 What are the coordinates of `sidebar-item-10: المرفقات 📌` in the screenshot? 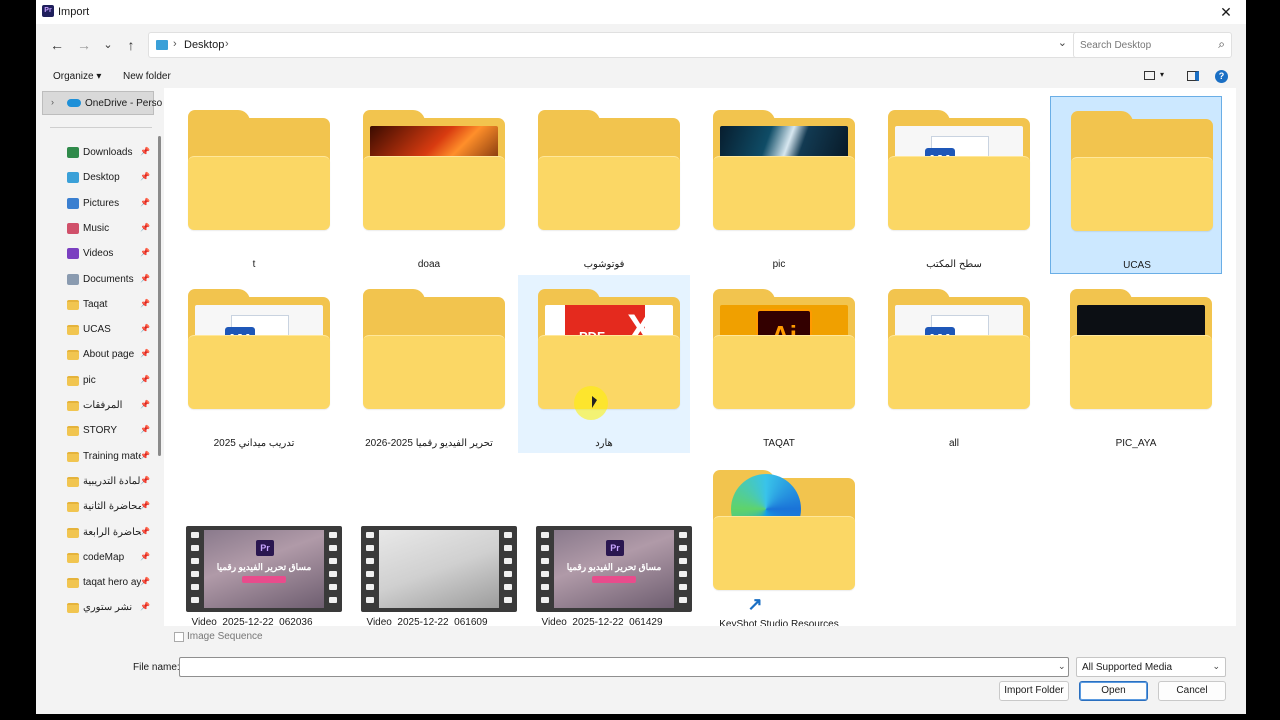 It's located at (99, 406).